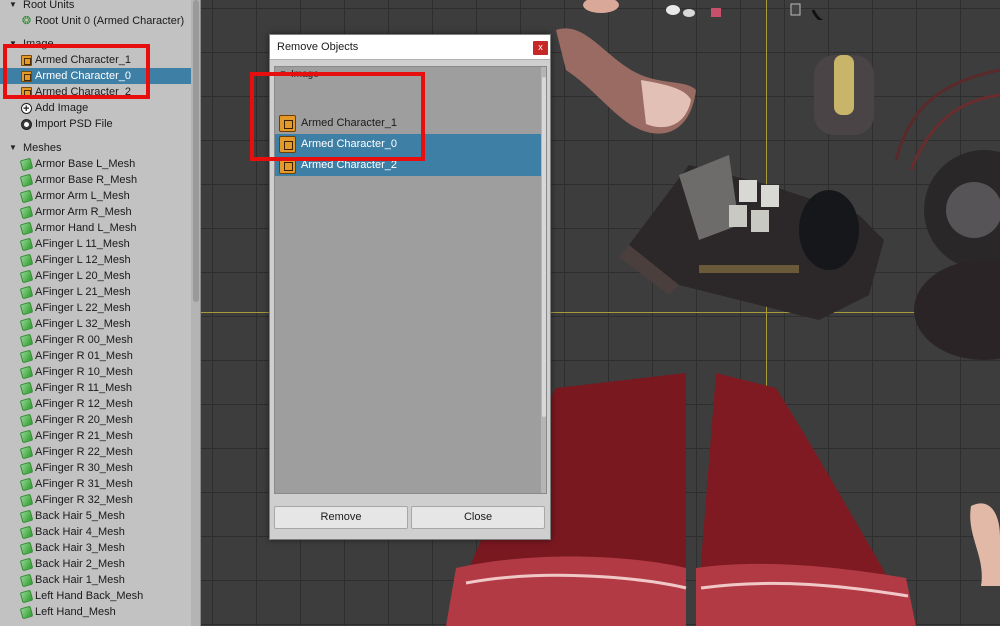 The height and width of the screenshot is (626, 1000). I want to click on small-accessories-part, so click(703, 10).